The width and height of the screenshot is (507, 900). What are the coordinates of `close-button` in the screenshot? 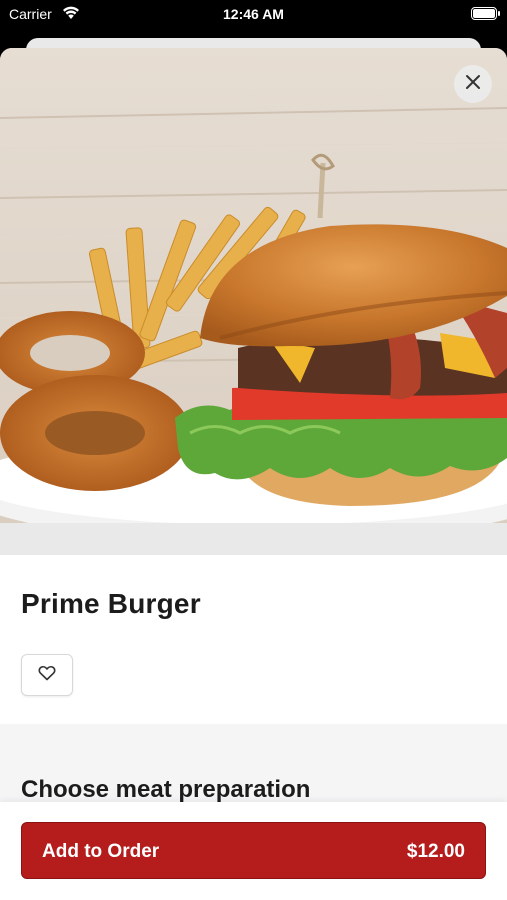 It's located at (473, 84).